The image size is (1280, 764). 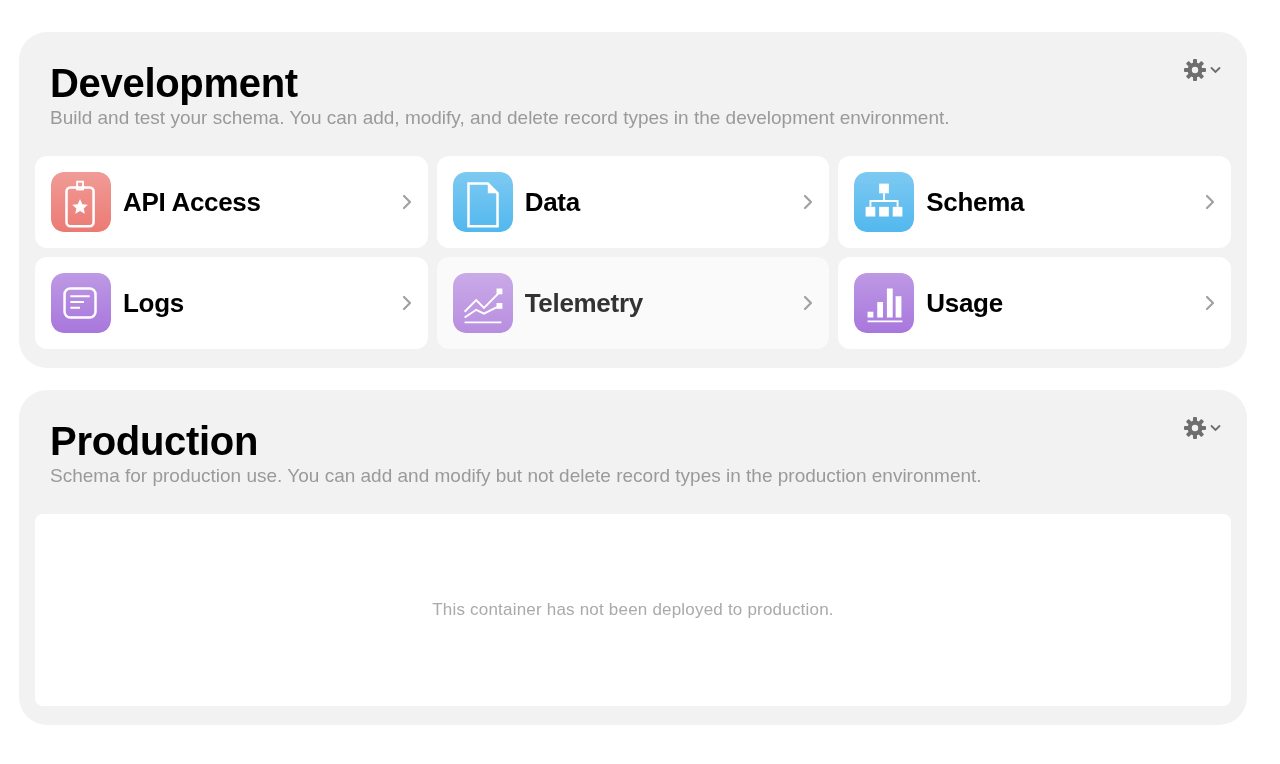 I want to click on section-description: Schema for production use. You can add and modify but not delete record types in the production environment., so click(x=516, y=476).